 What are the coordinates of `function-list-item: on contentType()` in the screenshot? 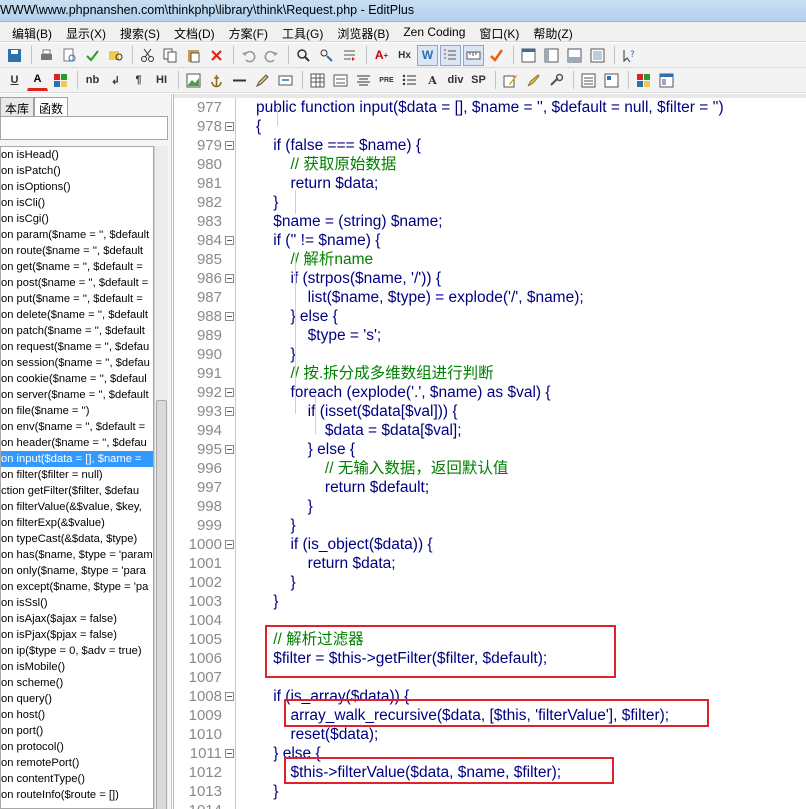 It's located at (77, 779).